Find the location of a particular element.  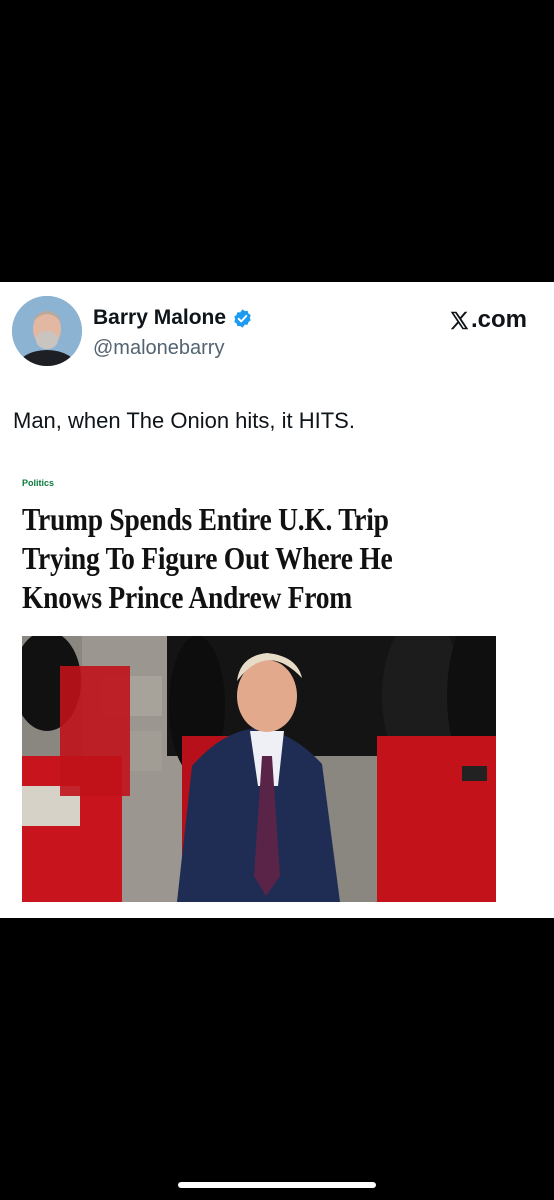

avatar-image is located at coordinates (47, 331).